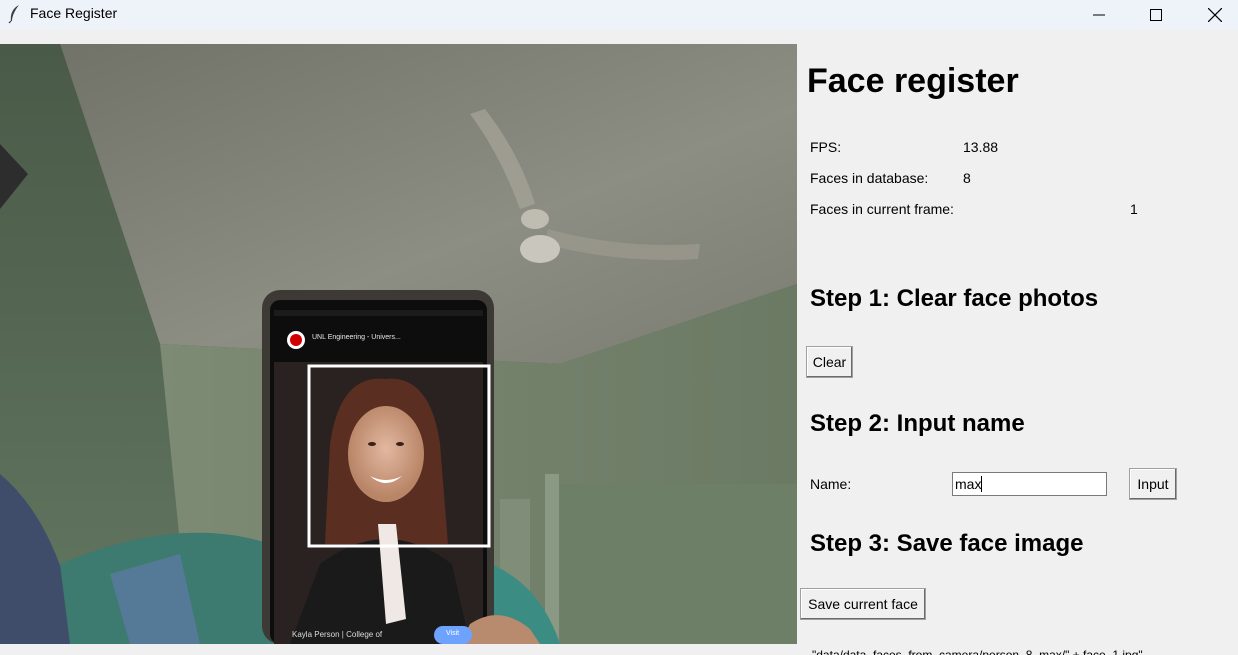 The width and height of the screenshot is (1238, 655). What do you see at coordinates (13, 14) in the screenshot?
I see `feather-icon` at bounding box center [13, 14].